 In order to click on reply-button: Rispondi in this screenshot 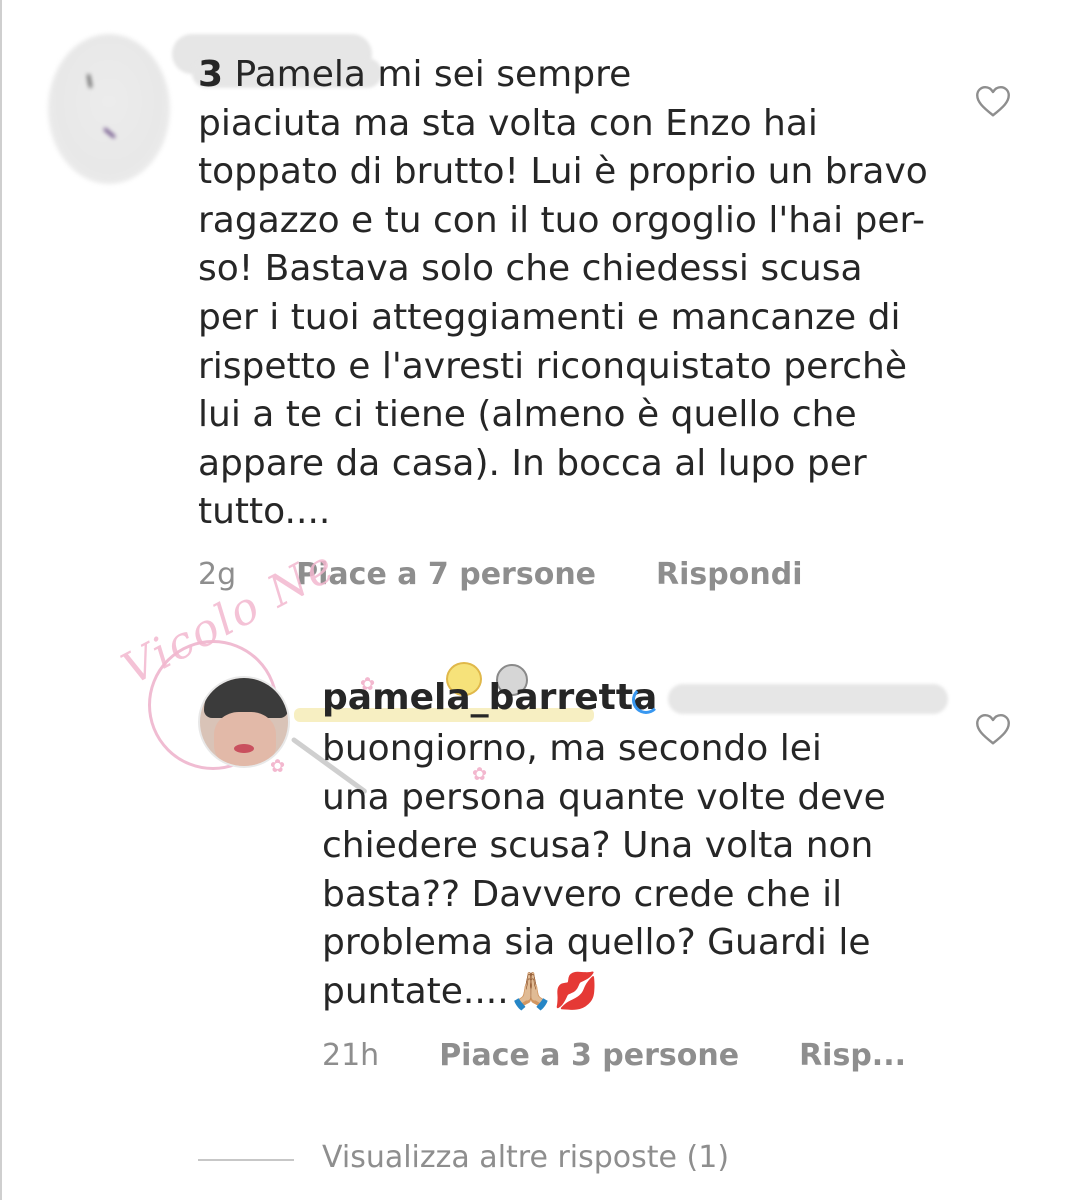, I will do `click(729, 574)`.